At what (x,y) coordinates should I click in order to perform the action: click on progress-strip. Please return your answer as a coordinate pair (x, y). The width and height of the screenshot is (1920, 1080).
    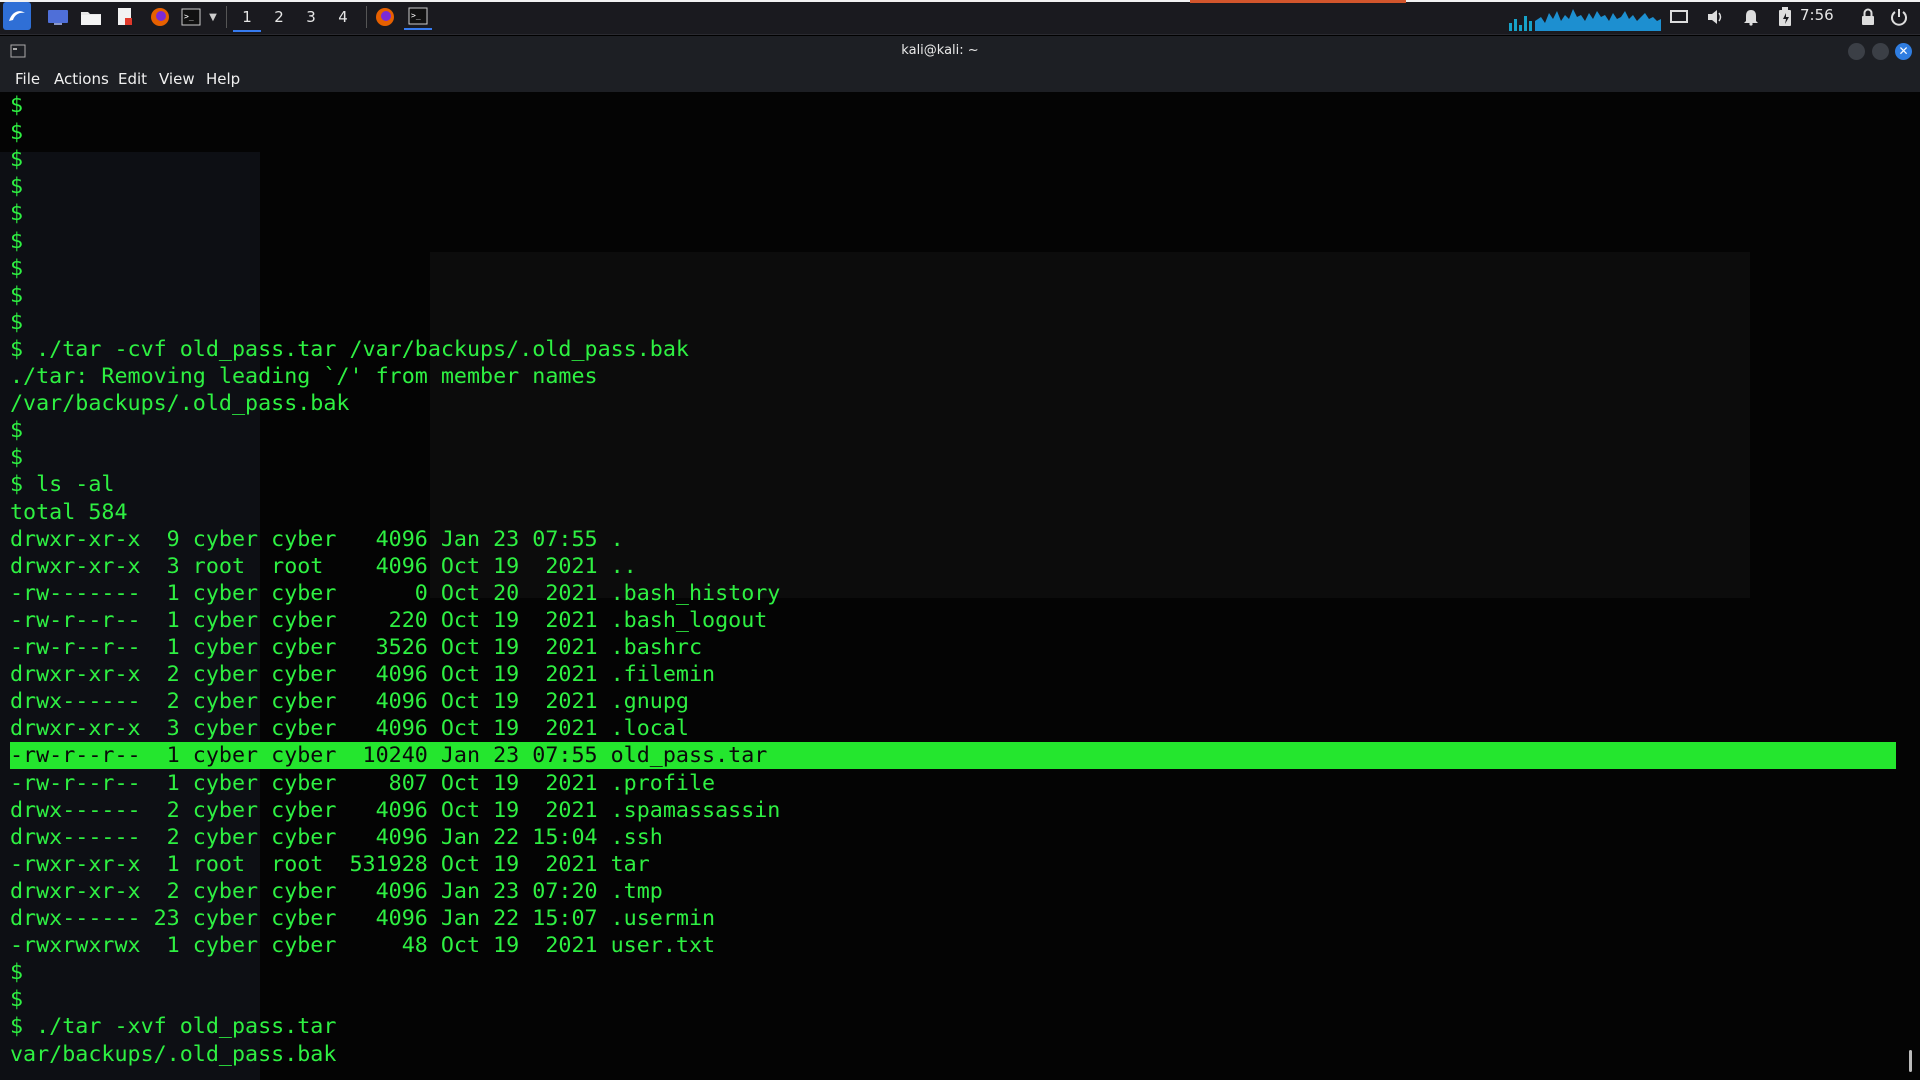
    Looking at the image, I should click on (1298, 1).